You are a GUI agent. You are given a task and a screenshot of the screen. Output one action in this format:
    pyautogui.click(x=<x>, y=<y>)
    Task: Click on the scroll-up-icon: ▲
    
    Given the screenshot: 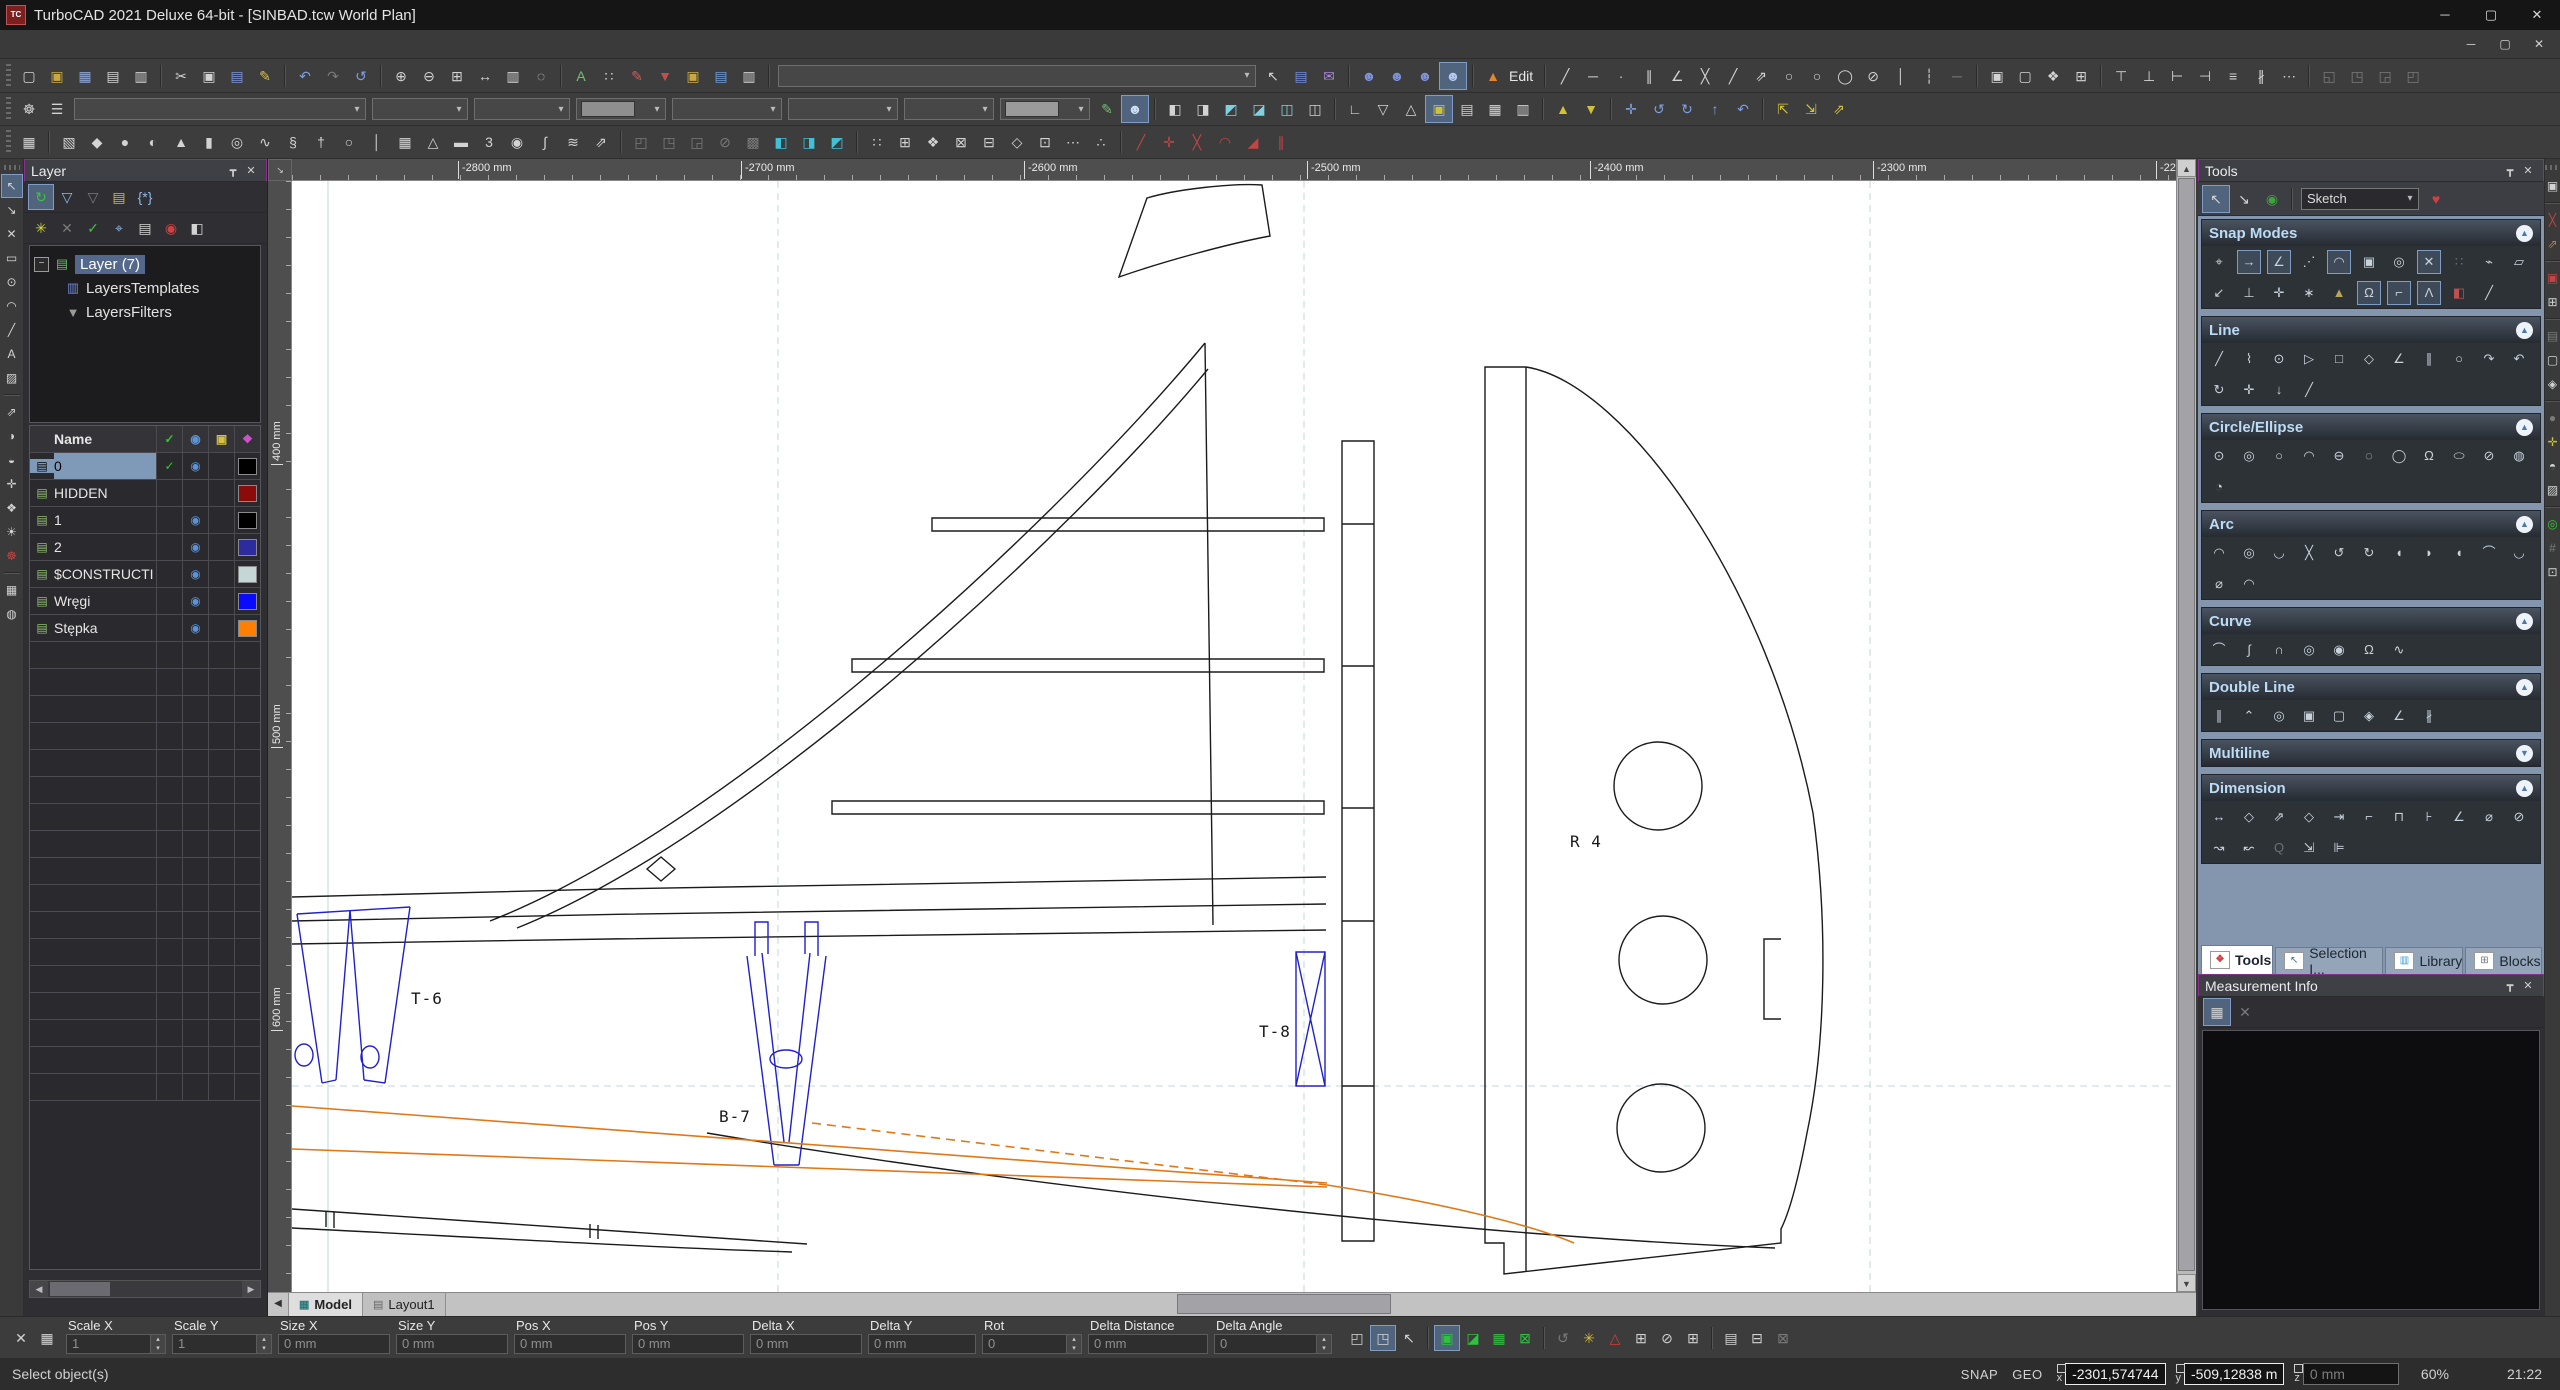 What is the action you would take?
    pyautogui.click(x=2186, y=168)
    